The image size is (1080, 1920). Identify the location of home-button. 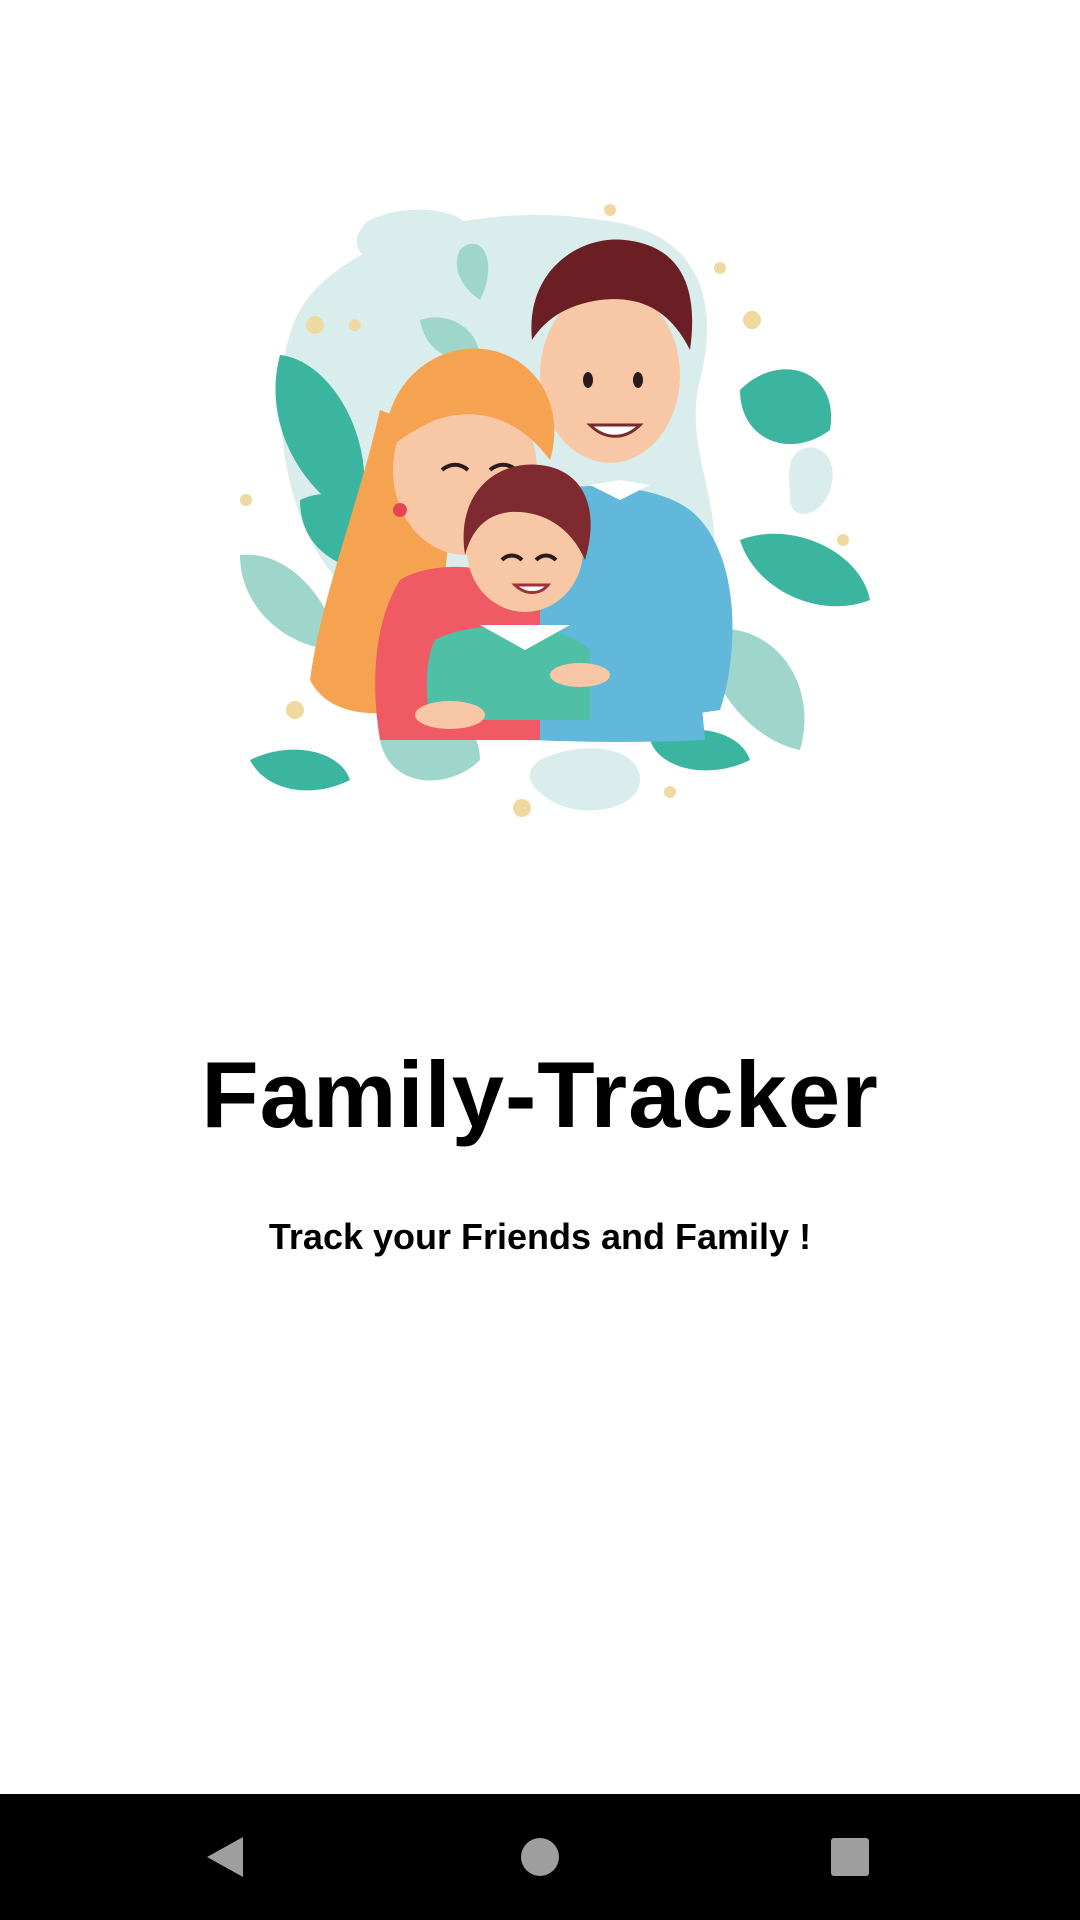
(540, 1857).